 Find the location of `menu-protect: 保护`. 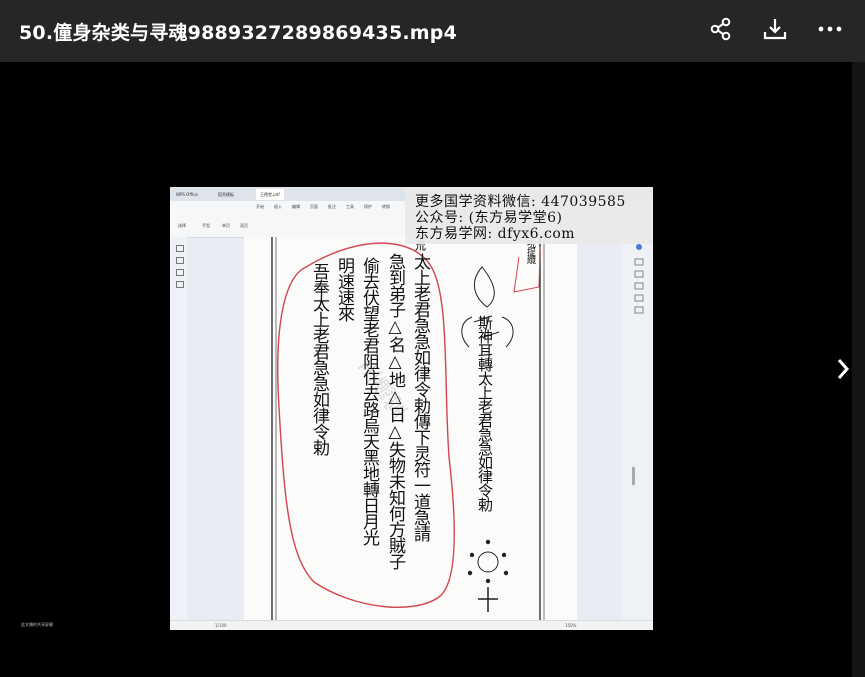

menu-protect: 保护 is located at coordinates (368, 207).